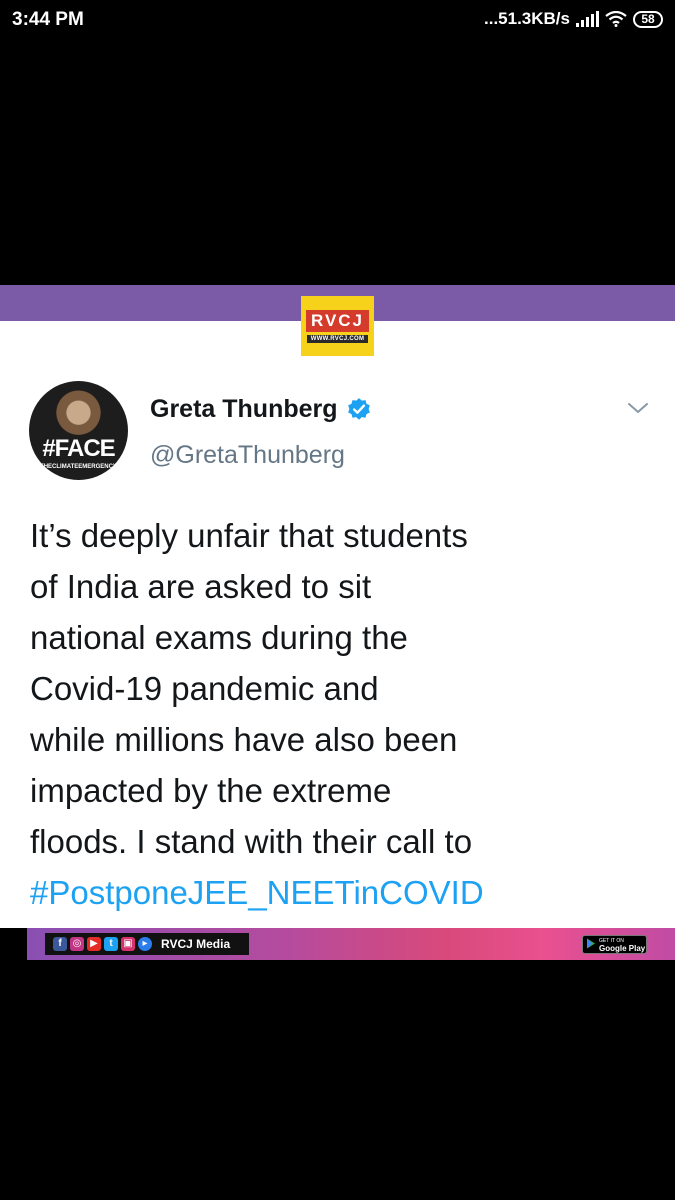  I want to click on avatar: #FACE THECLIMATEEMERGENCY, so click(78, 430).